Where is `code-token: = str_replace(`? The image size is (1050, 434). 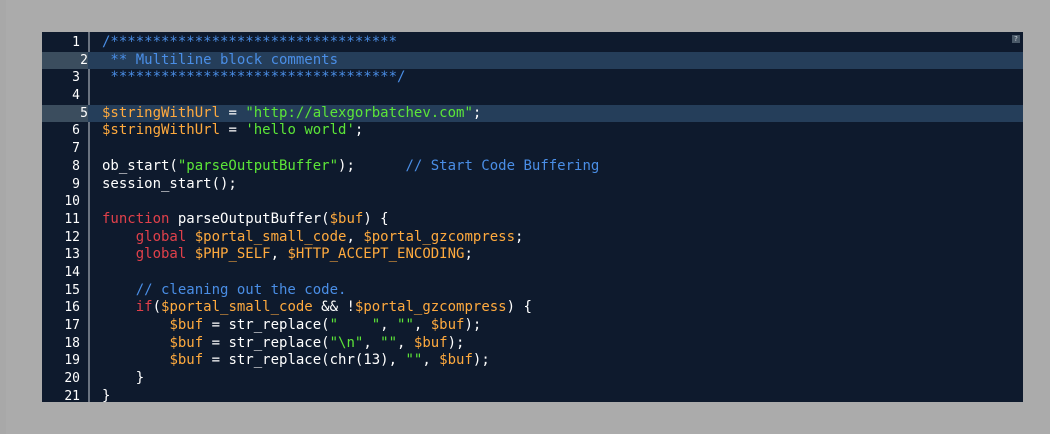
code-token: = str_replace( is located at coordinates (266, 342).